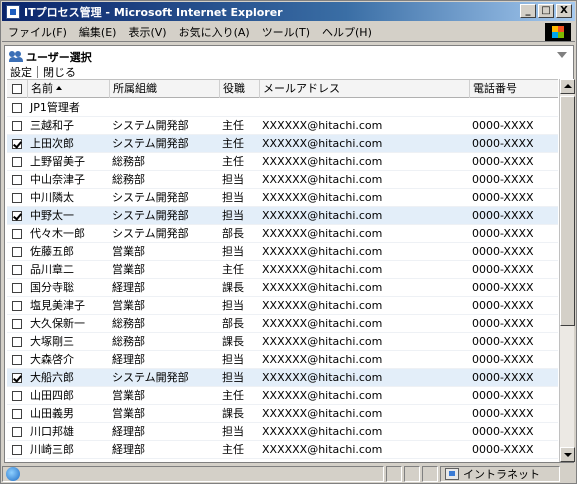  I want to click on toolbar-divider, so click(37, 72).